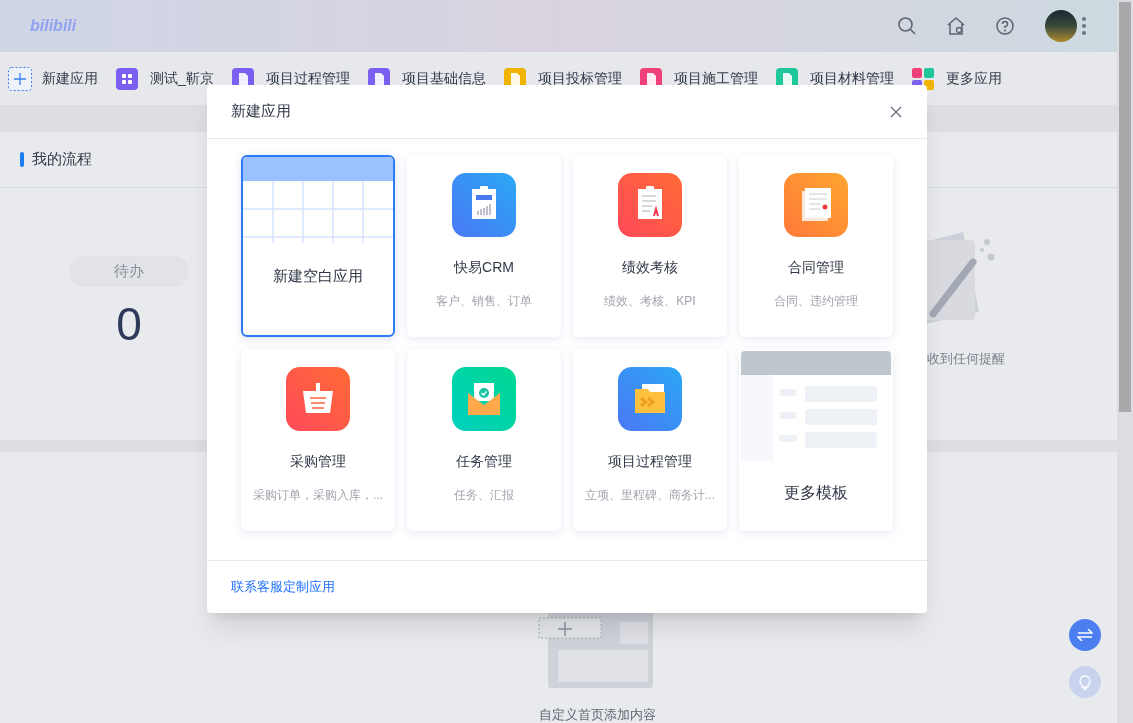  Describe the element at coordinates (597, 714) in the screenshot. I see `empty-message: 自定义首页添加内容` at that location.